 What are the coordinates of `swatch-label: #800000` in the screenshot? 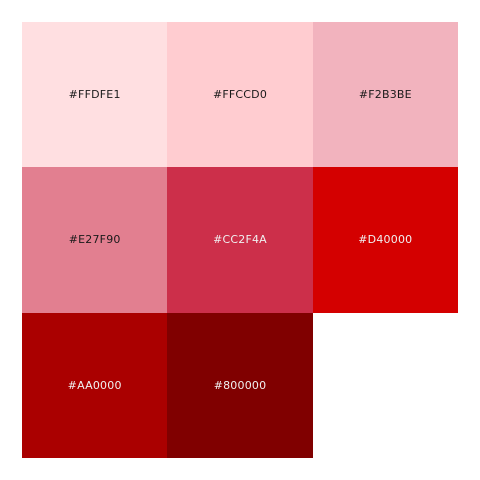 It's located at (240, 385).